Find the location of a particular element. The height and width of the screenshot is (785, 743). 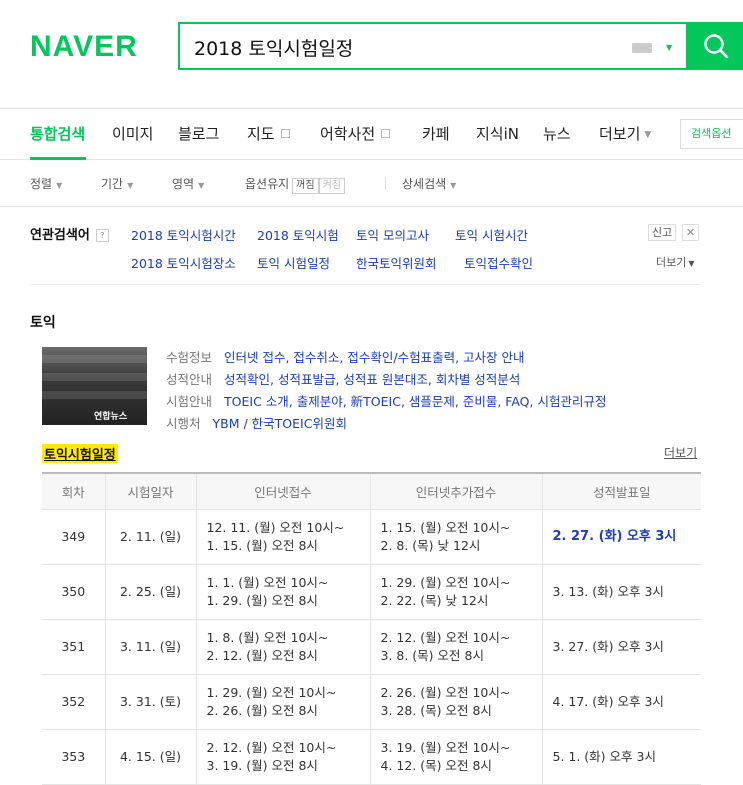

section-title: 토익 is located at coordinates (43, 323).